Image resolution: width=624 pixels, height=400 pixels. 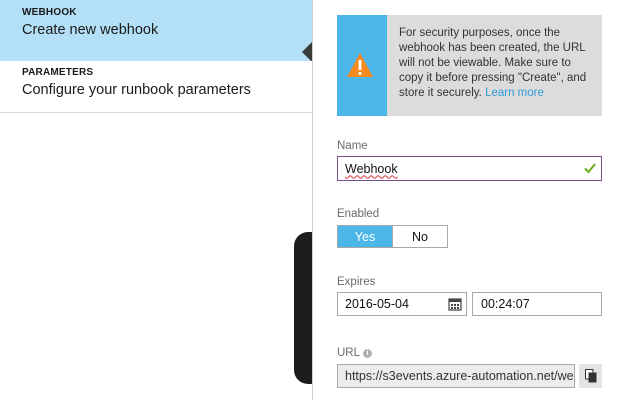 What do you see at coordinates (469, 168) in the screenshot?
I see `name-input: Webhook` at bounding box center [469, 168].